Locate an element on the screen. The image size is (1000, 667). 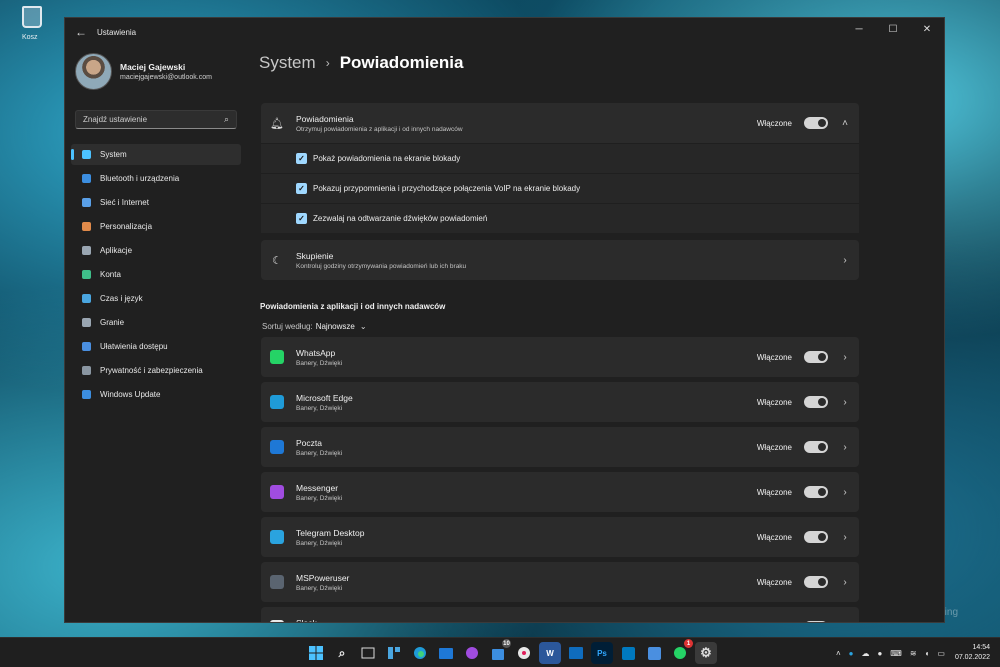
lockscreen-option: ✓ Pokaż powiadomienia na ekranie blokady is located at coordinates (560, 158).